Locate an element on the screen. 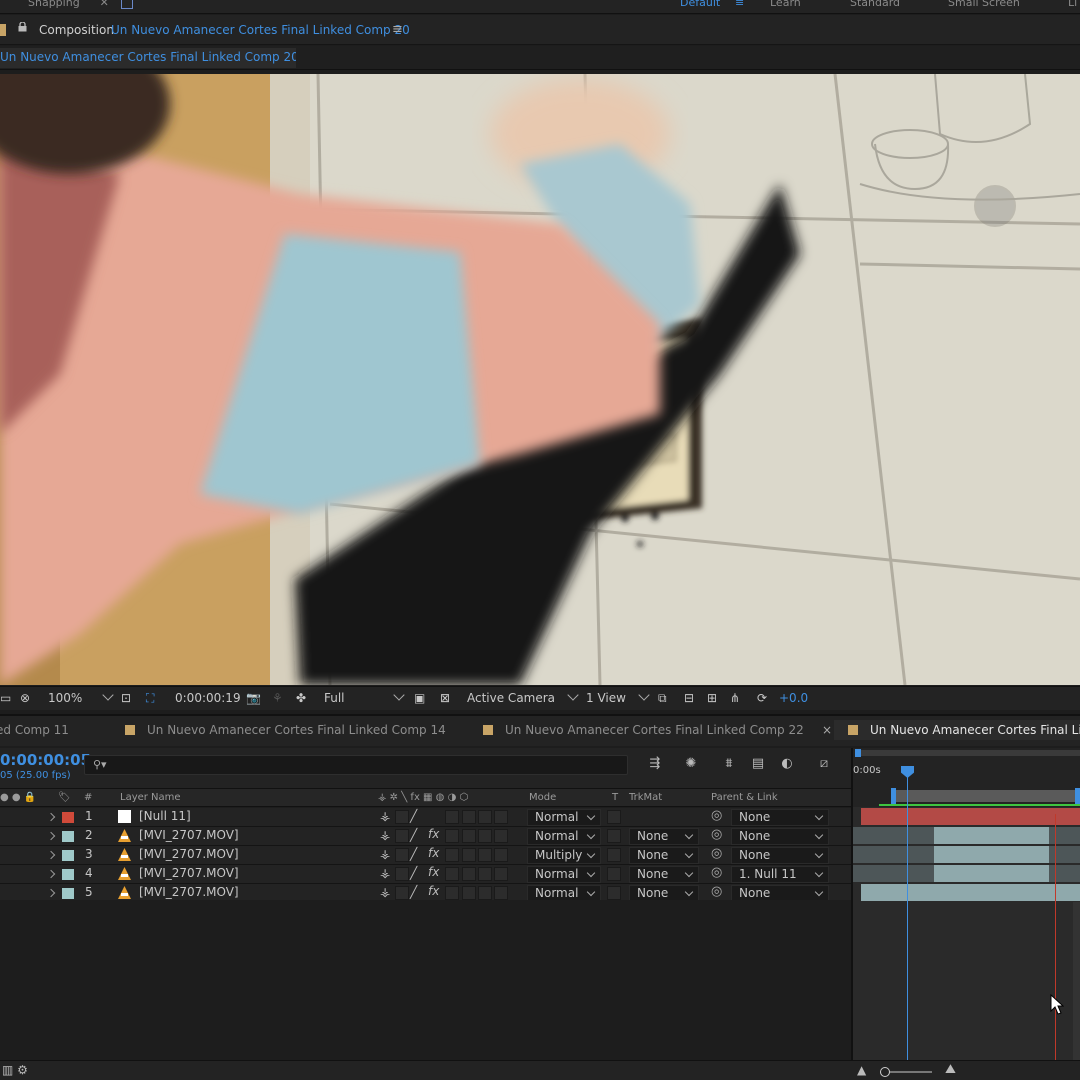 The width and height of the screenshot is (1080, 1080). navigator-start-handle is located at coordinates (858, 753).